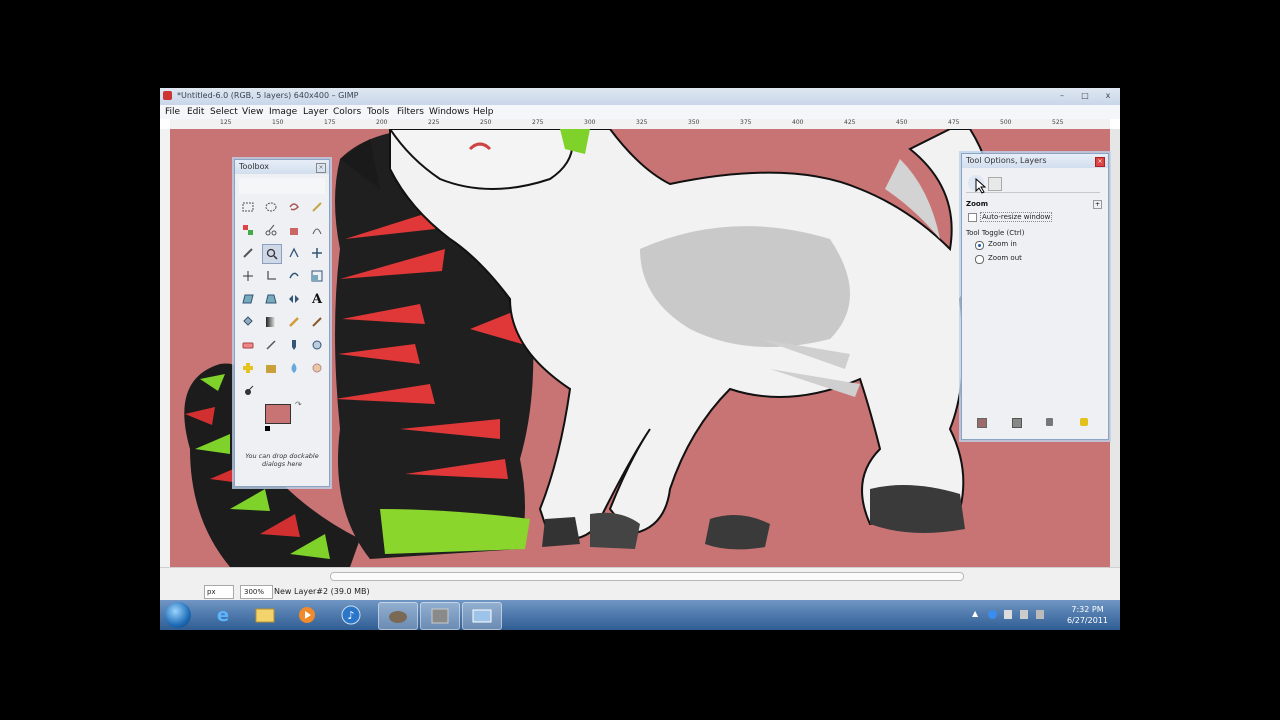  What do you see at coordinates (248, 322) in the screenshot?
I see `bucket-fill-icon` at bounding box center [248, 322].